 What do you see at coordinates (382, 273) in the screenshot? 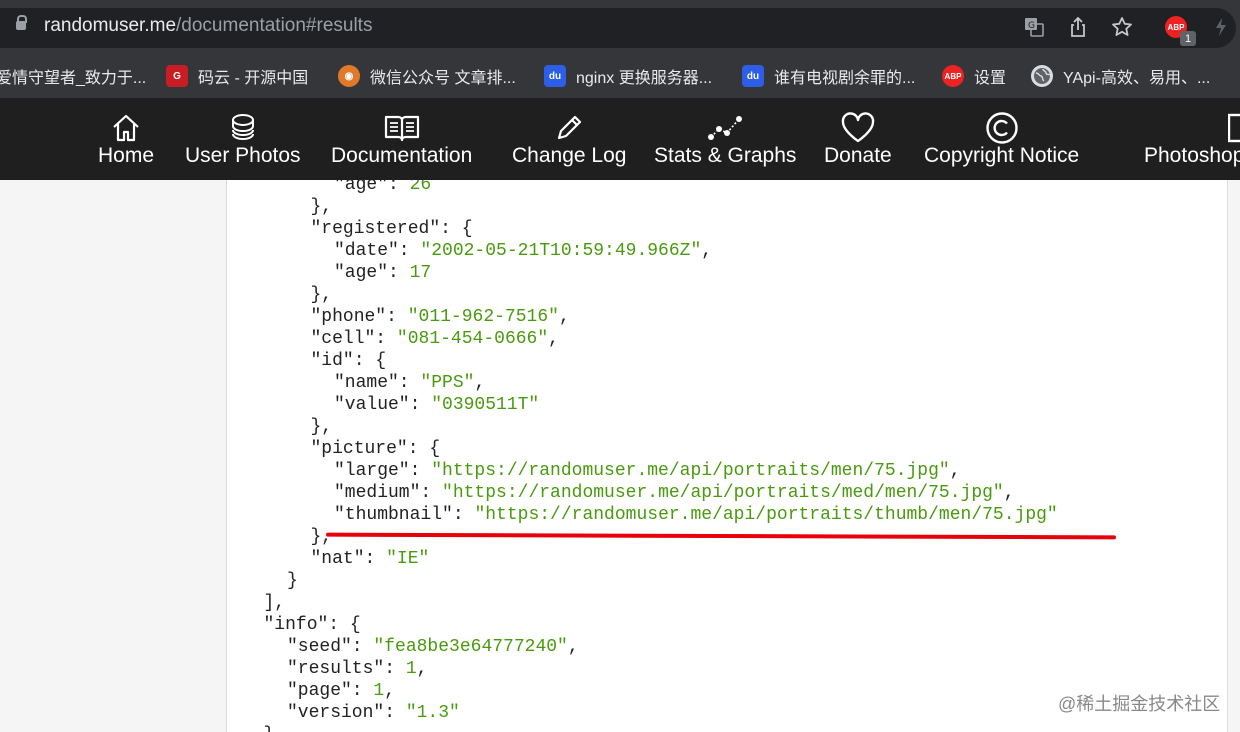
I see `code-line: "age": 17` at bounding box center [382, 273].